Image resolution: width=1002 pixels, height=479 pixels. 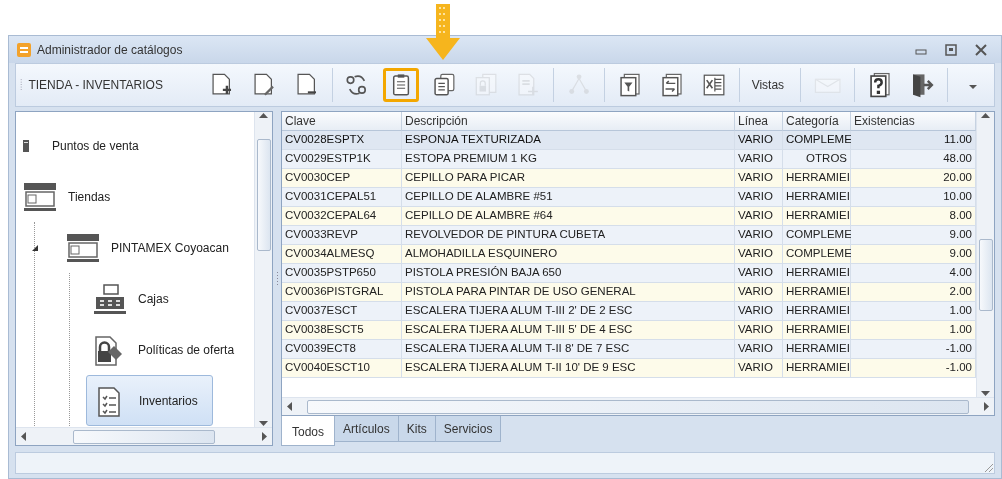 What do you see at coordinates (135, 145) in the screenshot?
I see `tree-item: Puntos de venta` at bounding box center [135, 145].